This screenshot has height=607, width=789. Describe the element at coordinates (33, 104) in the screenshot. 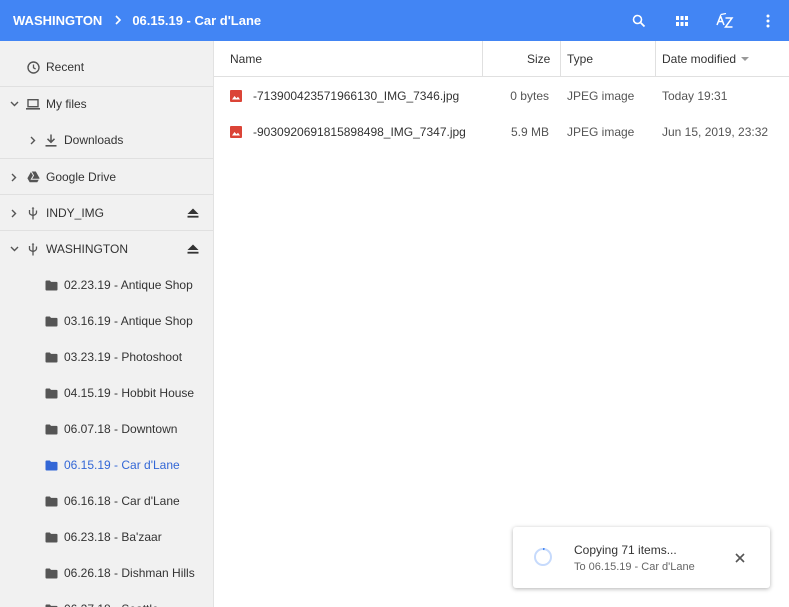

I see `laptop-icon` at that location.